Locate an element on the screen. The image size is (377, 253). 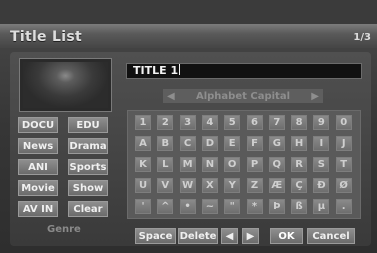
key-r3-c1: V is located at coordinates (165, 185).